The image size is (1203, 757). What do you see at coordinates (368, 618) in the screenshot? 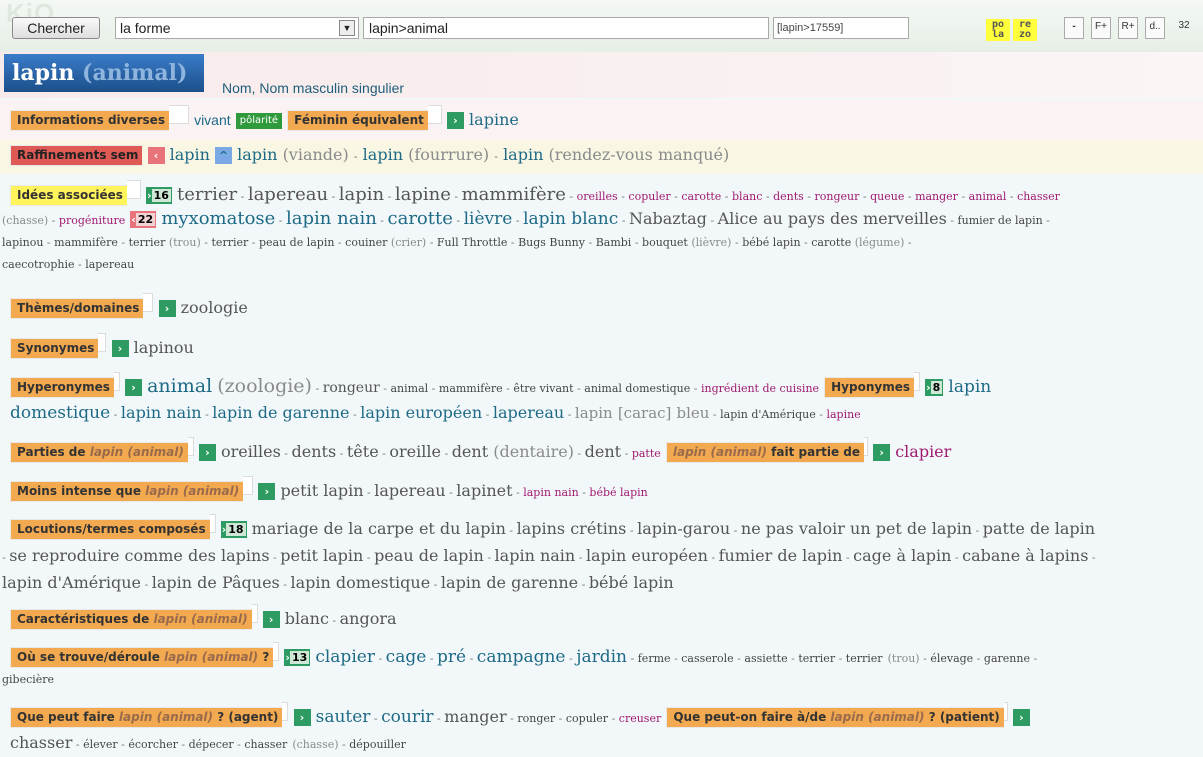
I see `carac-word: angora` at bounding box center [368, 618].